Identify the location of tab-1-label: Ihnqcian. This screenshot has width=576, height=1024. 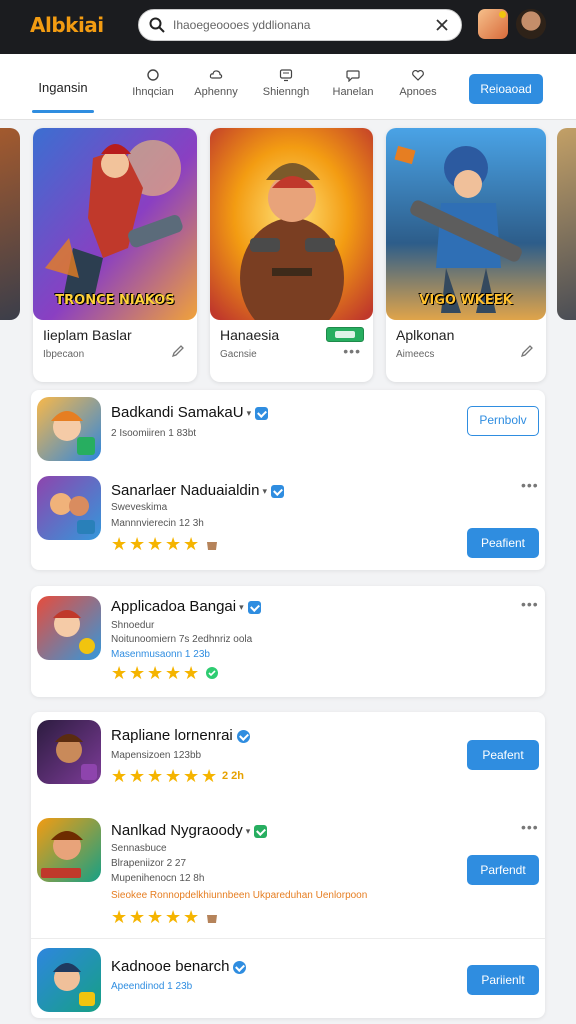
(153, 92).